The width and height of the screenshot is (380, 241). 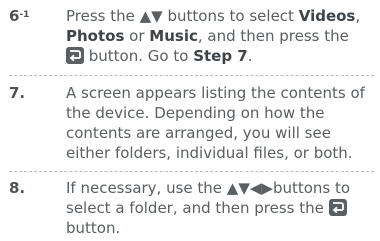 I want to click on step-number: 8., so click(x=17, y=188).